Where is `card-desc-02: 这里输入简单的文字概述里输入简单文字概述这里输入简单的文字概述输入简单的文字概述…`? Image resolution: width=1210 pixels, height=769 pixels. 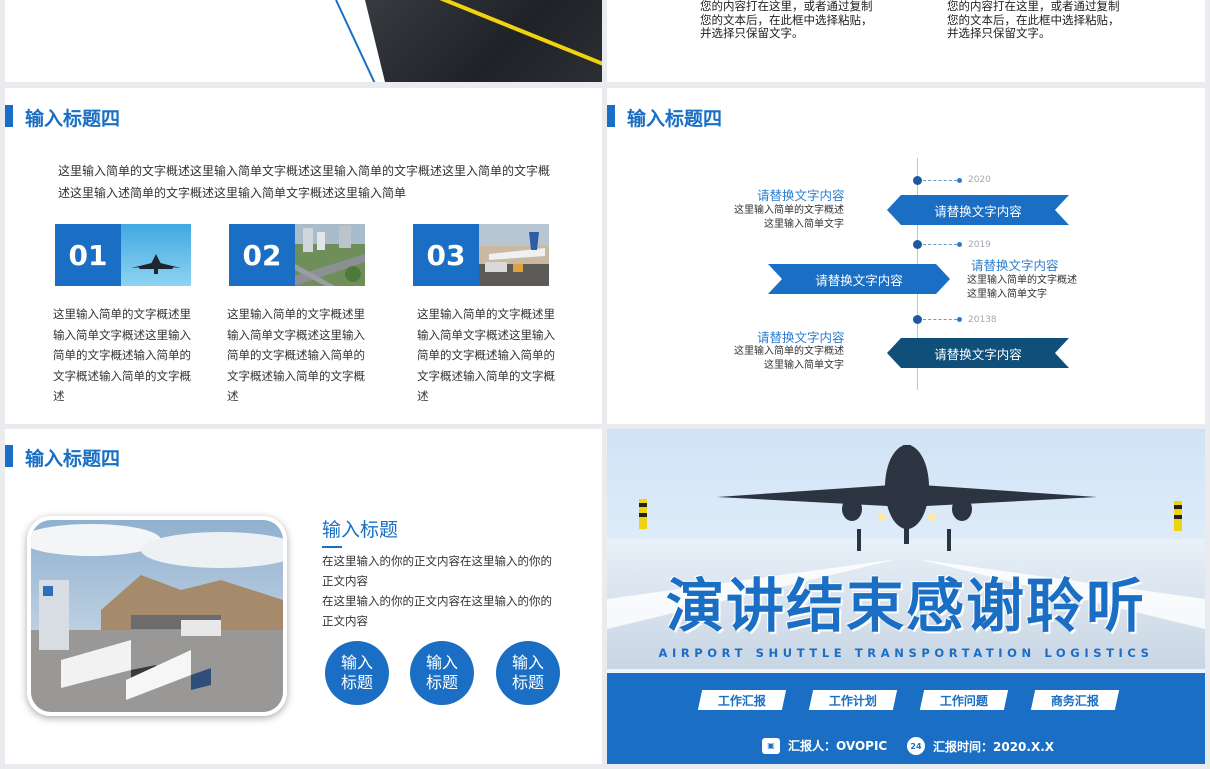 card-desc-02: 这里输入简单的文字概述里输入简单文字概述这里输入简单的文字概述输入简单的文字概述… is located at coordinates (296, 355).